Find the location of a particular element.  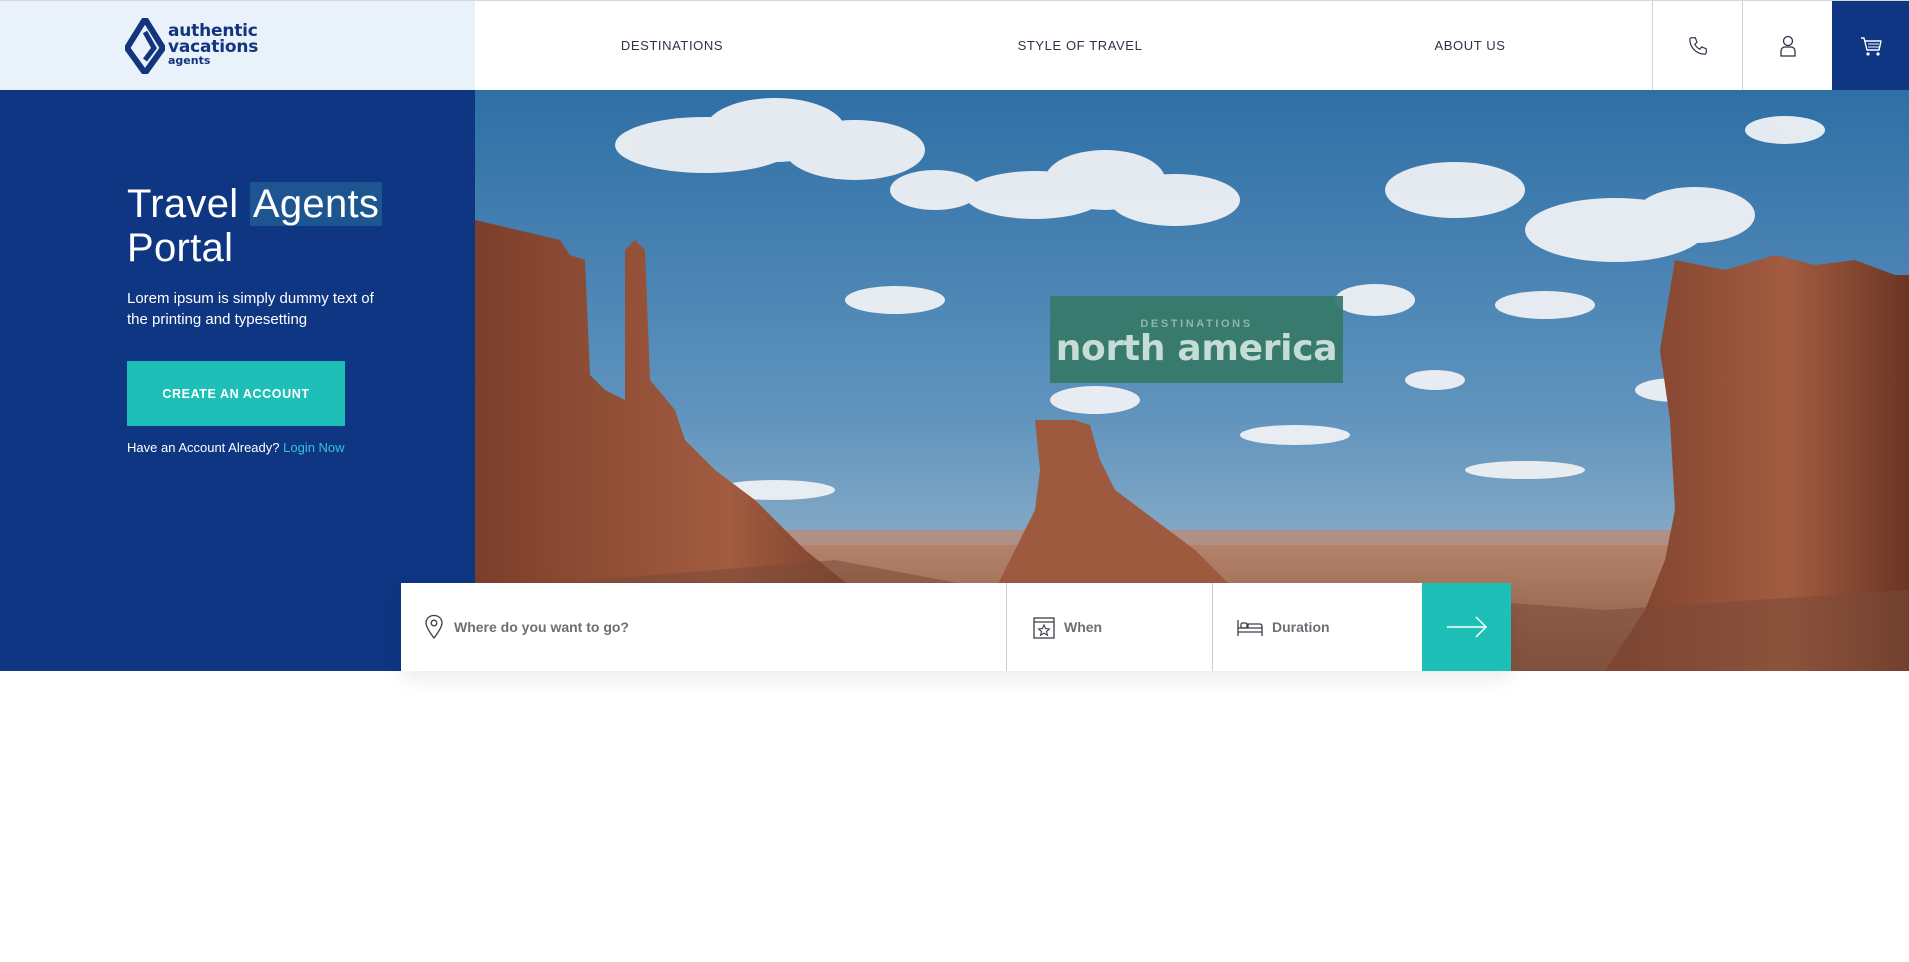

nav-destinations: DESTINATIONS is located at coordinates (672, 45).